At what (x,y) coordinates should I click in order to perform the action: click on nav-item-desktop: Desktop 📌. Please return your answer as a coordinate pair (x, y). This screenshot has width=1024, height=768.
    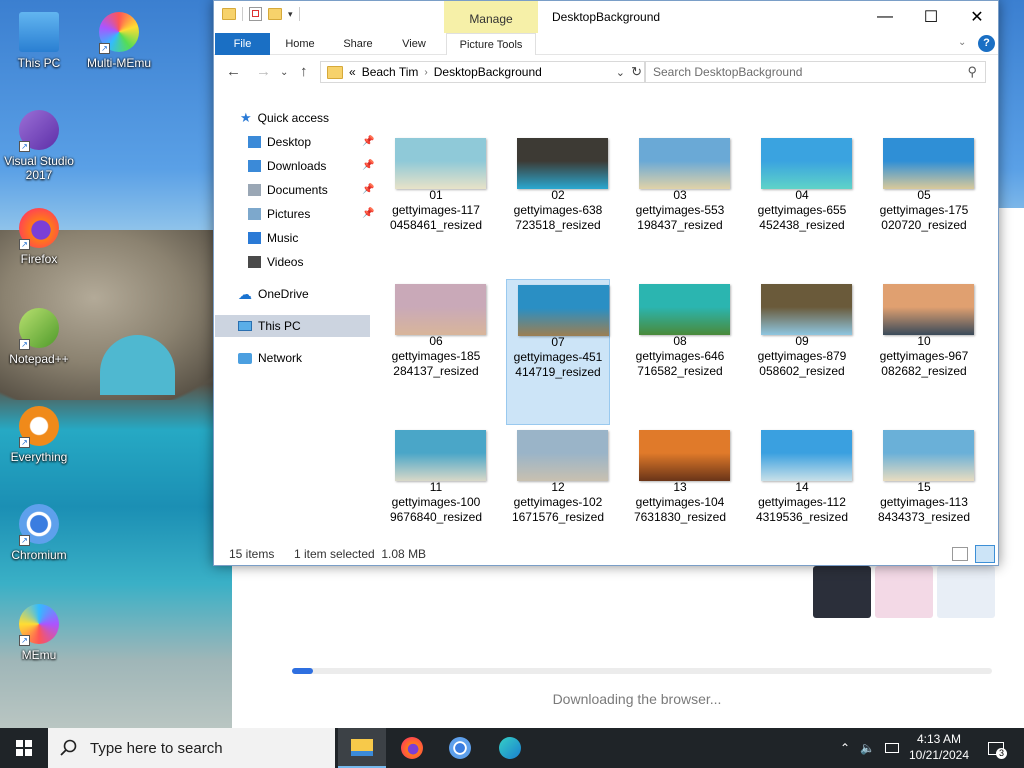
    Looking at the image, I should click on (311, 142).